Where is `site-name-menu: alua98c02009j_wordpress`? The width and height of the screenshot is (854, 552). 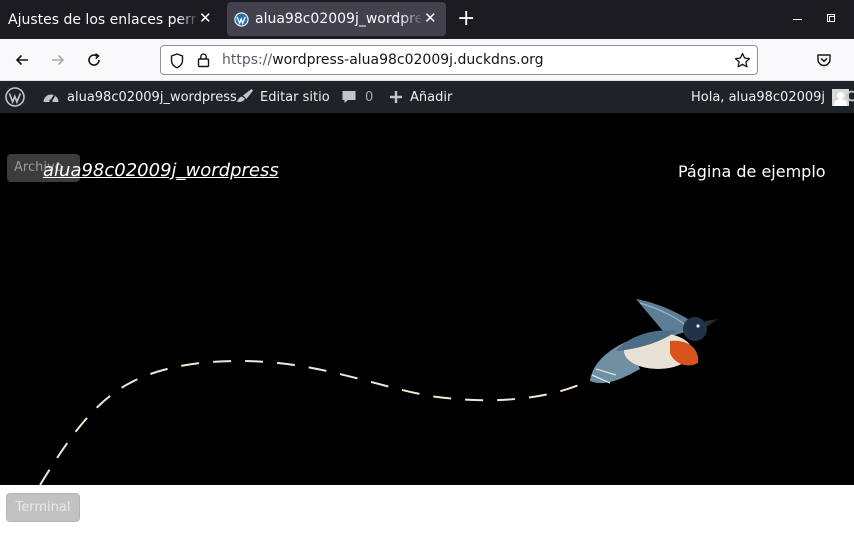
site-name-menu: alua98c02009j_wordpress is located at coordinates (139, 97).